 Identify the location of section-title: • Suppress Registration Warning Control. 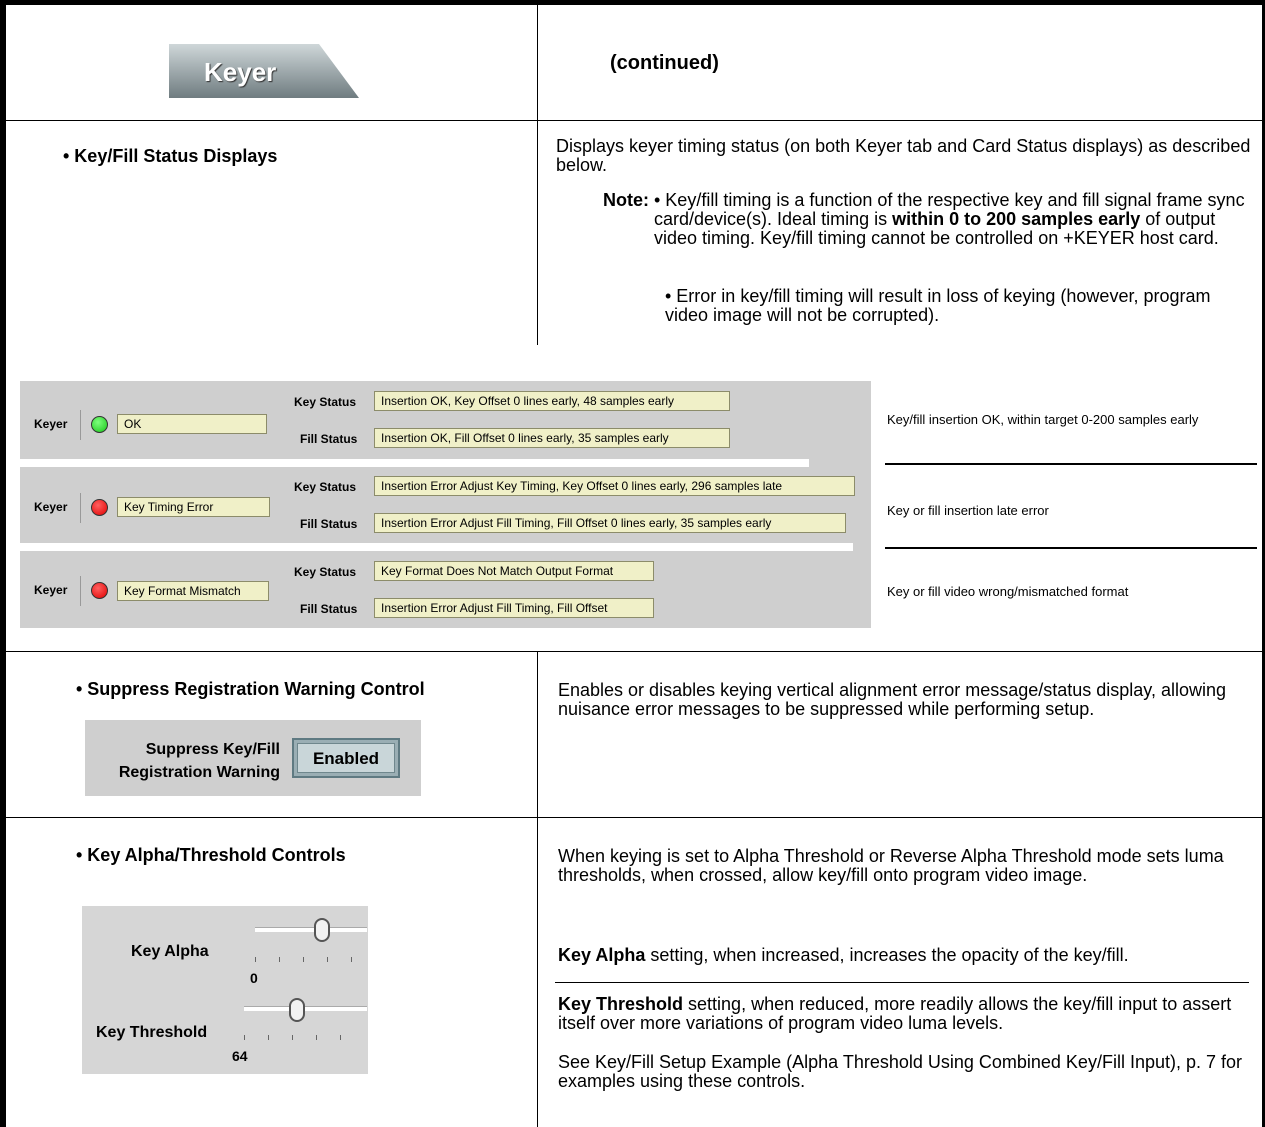
(250, 689).